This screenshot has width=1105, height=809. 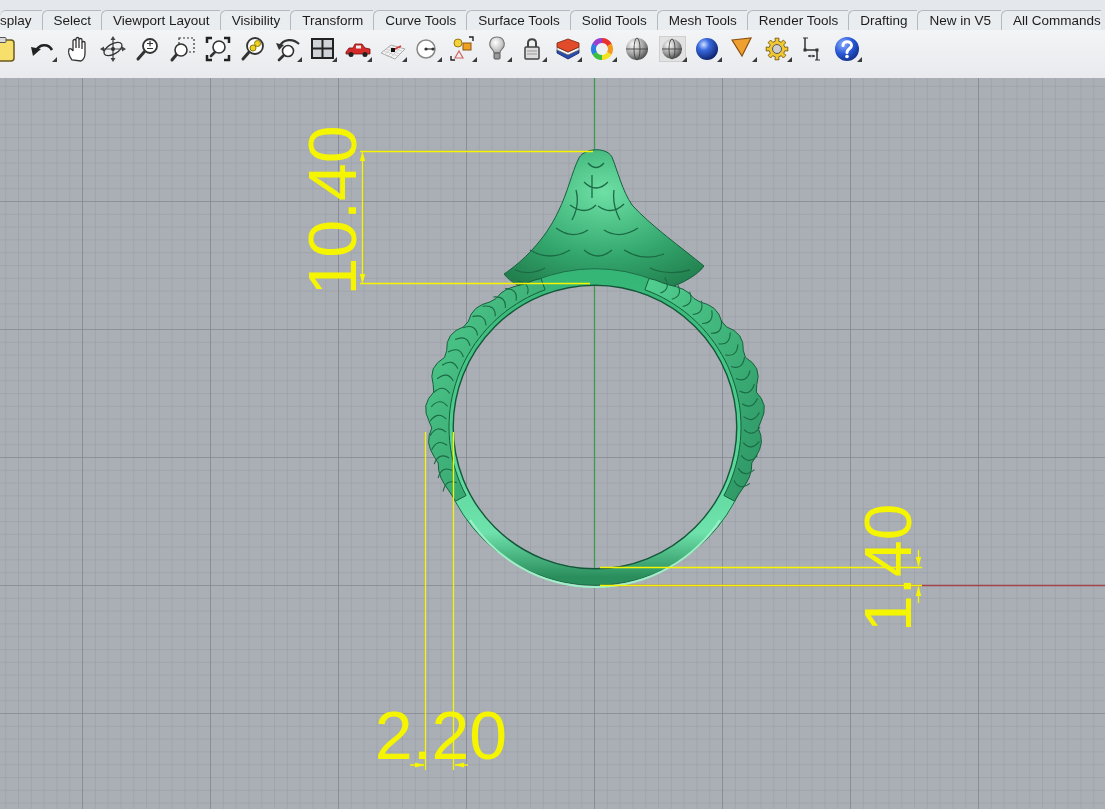 I want to click on tab: Surface Tools, so click(x=518, y=20).